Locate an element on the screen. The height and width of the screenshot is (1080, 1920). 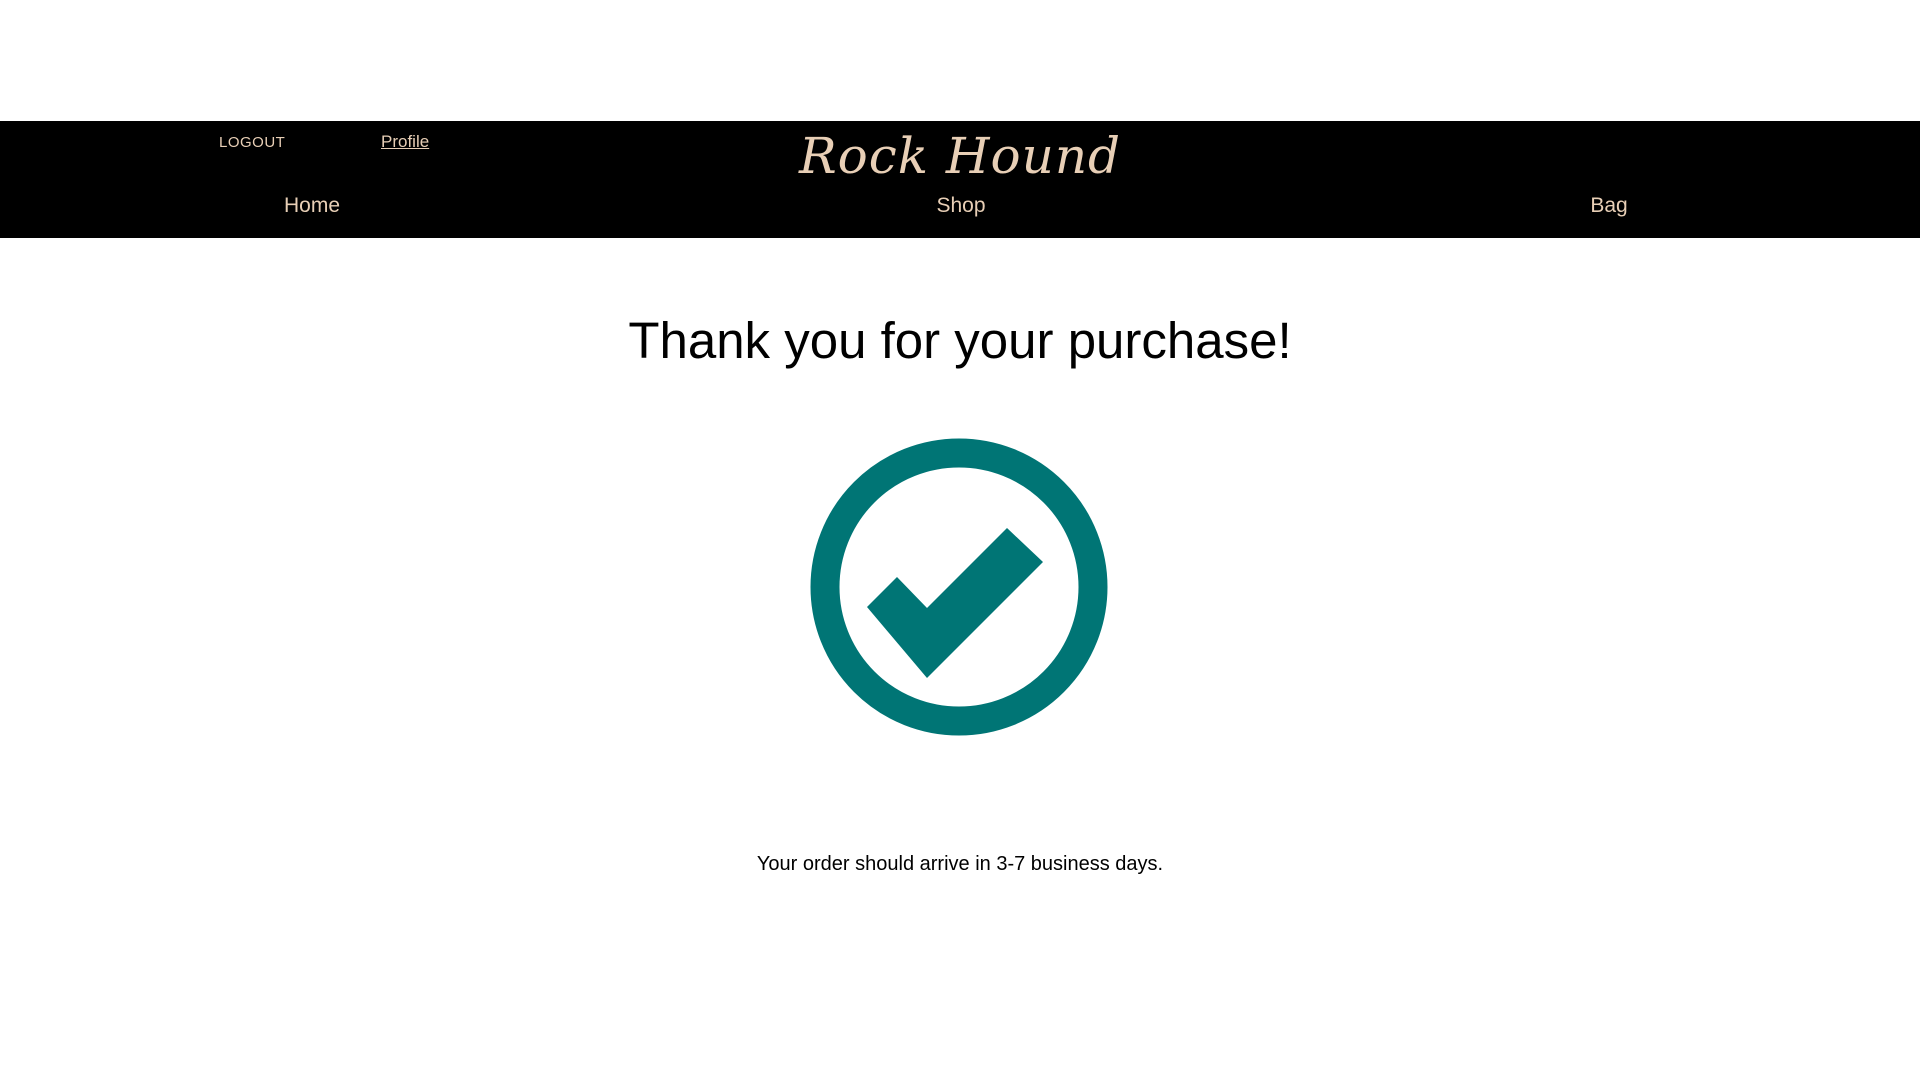
brand-logo: Rock Hound is located at coordinates (960, 156).